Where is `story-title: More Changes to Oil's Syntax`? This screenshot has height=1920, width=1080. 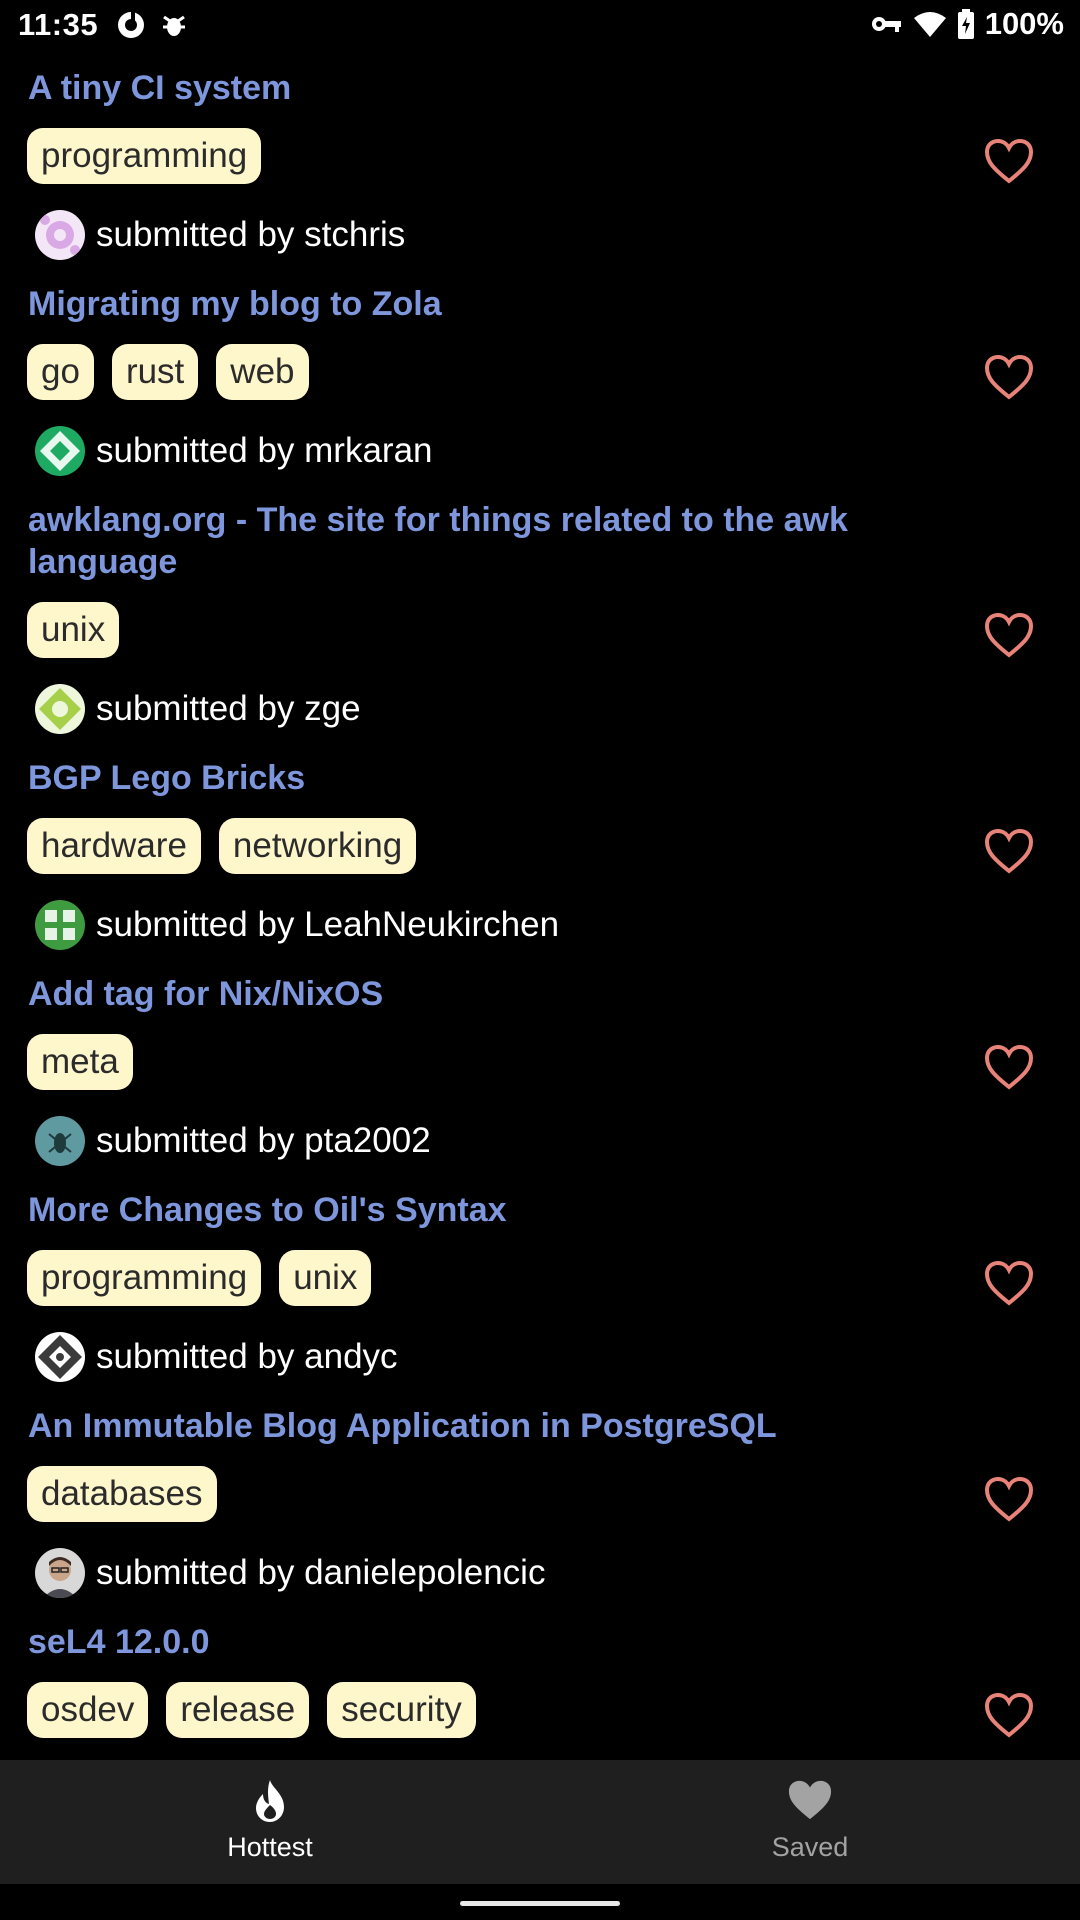
story-title: More Changes to Oil's Syntax is located at coordinates (478, 1210).